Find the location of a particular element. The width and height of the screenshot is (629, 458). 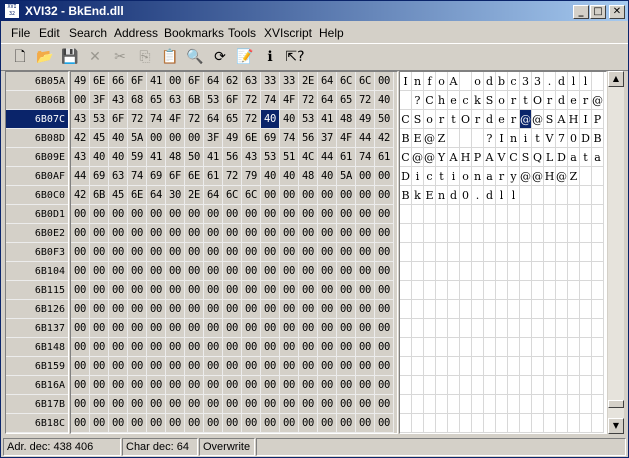

hex-cell: 50 is located at coordinates (194, 157).